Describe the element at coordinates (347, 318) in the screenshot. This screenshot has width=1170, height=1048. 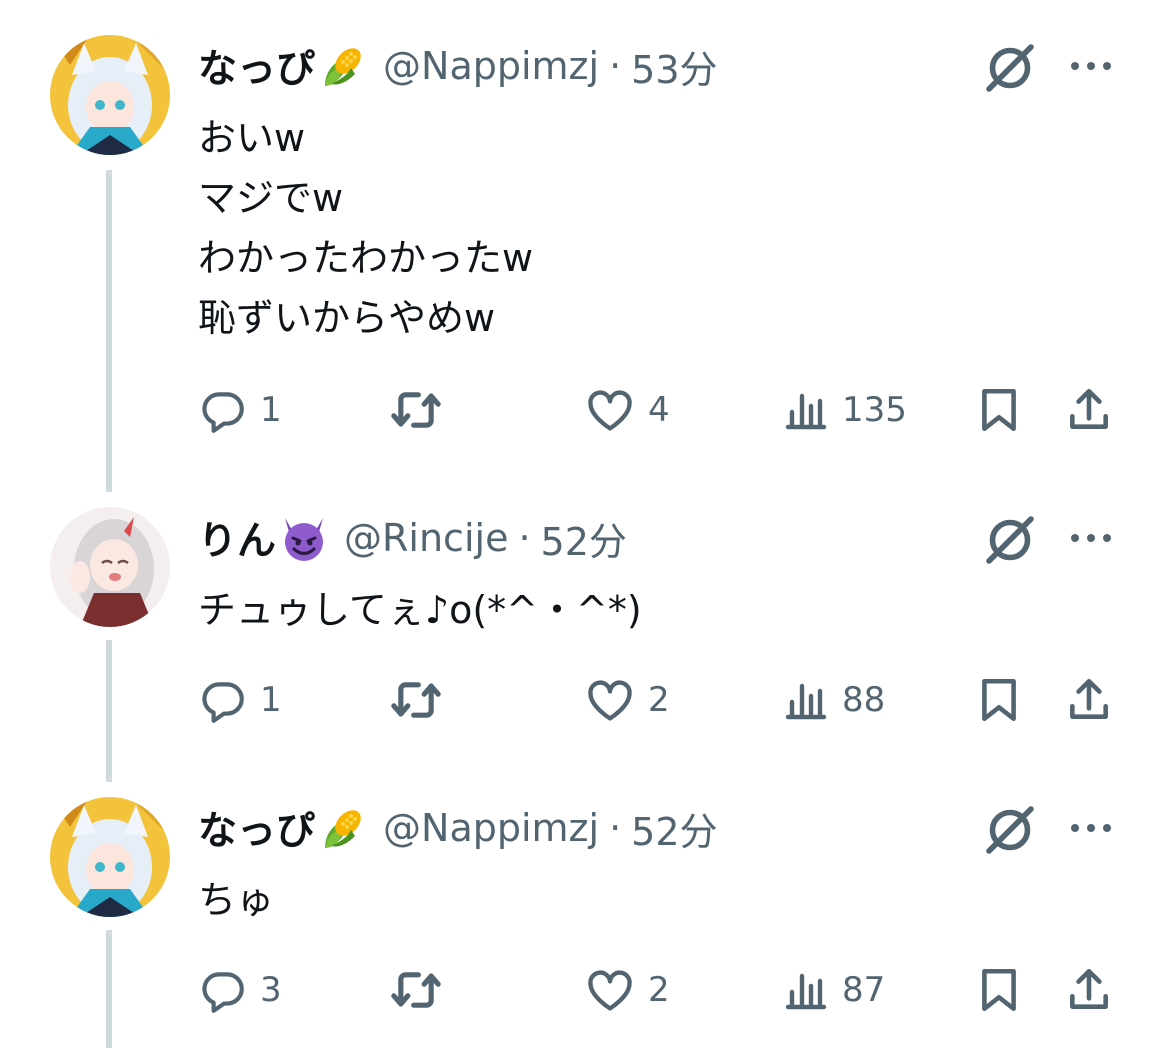
I see `tweet-text-line: 恥ずいからやめw` at that location.